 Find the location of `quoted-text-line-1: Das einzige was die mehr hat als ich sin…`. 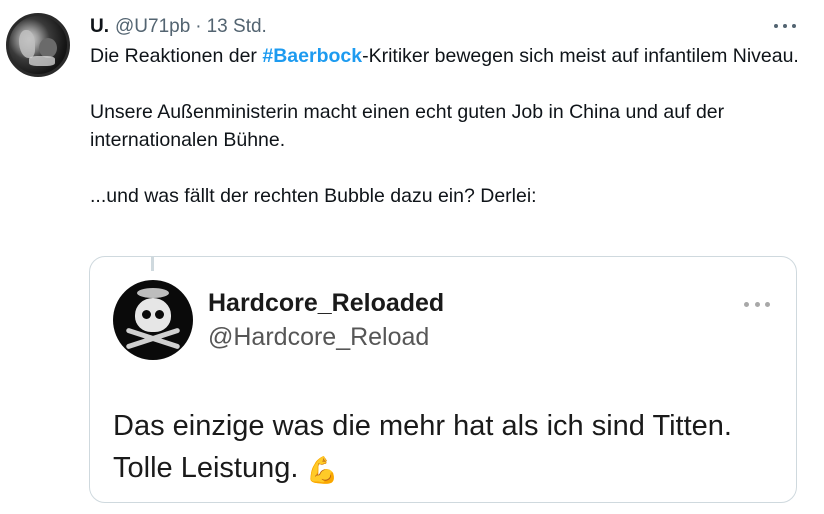

quoted-text-line-1: Das einzige was die mehr hat als ich sin… is located at coordinates (422, 426).